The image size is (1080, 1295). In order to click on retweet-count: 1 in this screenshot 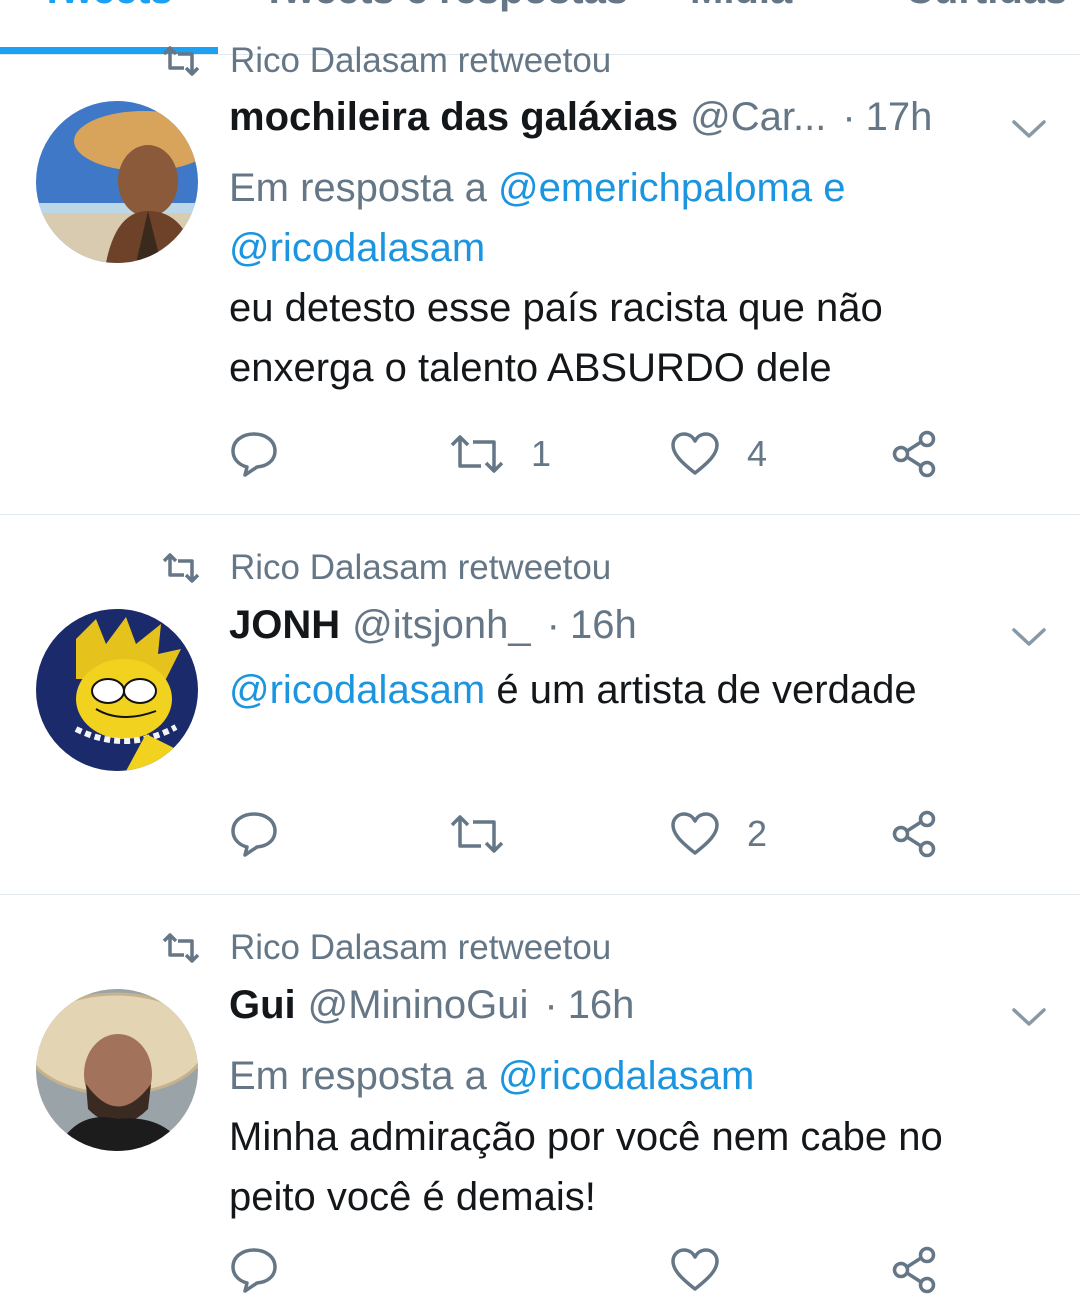, I will do `click(541, 453)`.